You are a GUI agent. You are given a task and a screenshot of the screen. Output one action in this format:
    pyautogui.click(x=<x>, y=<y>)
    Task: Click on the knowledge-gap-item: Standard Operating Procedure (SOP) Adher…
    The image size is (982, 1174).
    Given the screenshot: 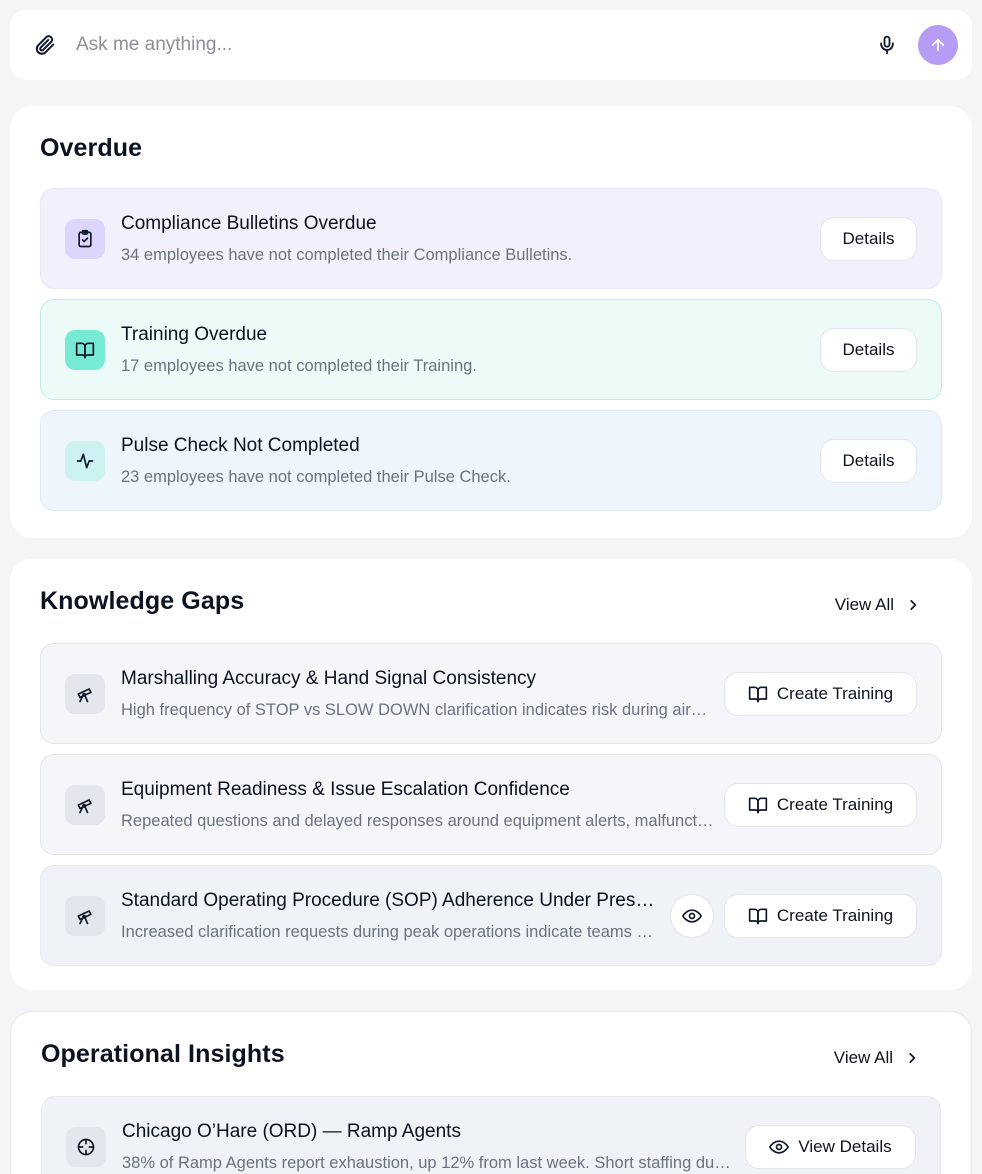 What is the action you would take?
    pyautogui.click(x=491, y=915)
    